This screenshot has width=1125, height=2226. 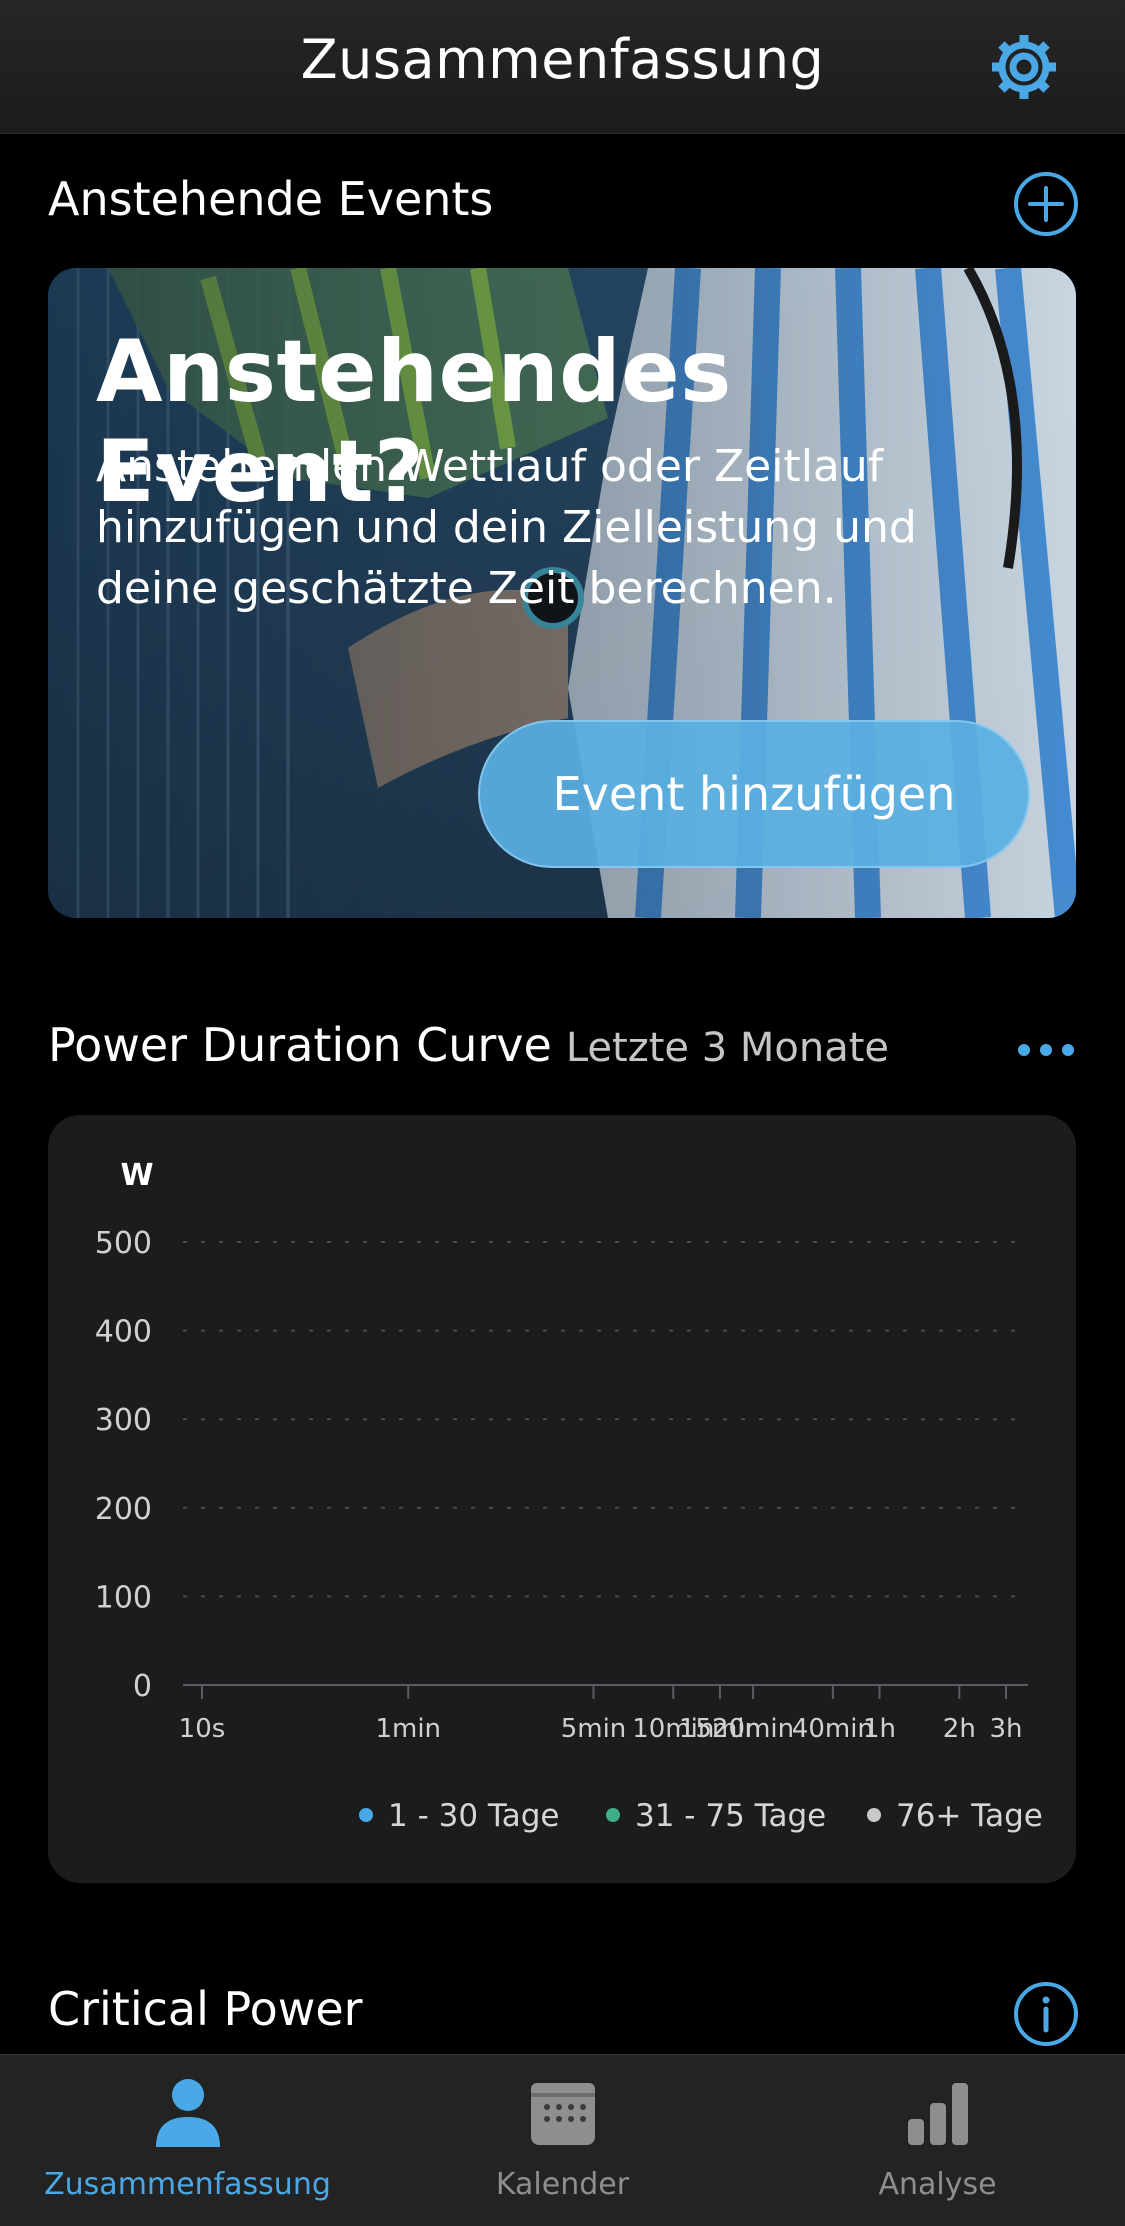 I want to click on y-tick-label: 500, so click(x=123, y=1243).